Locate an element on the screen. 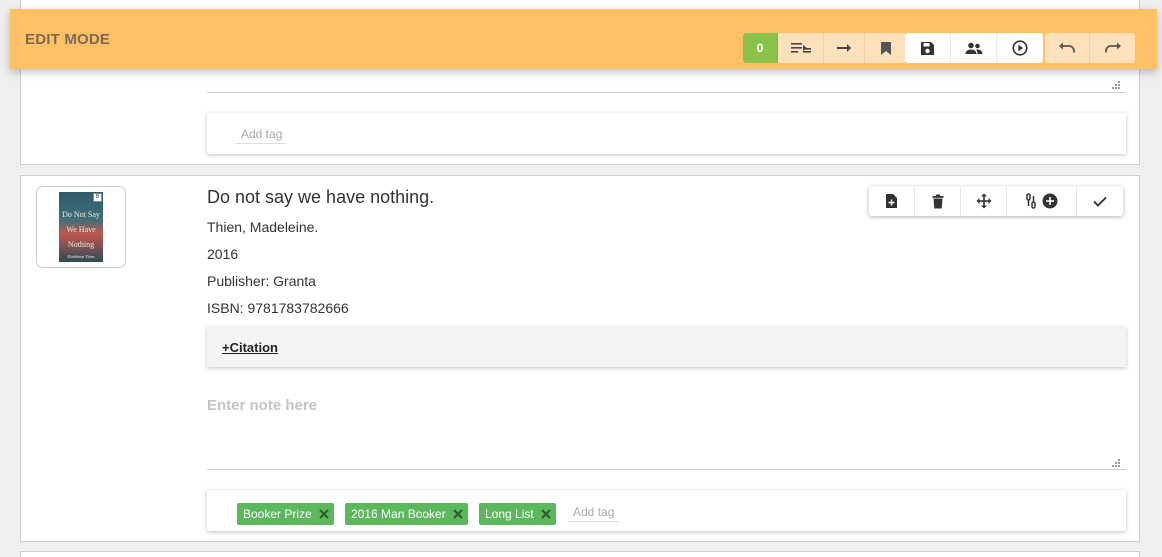 This screenshot has height=557, width=1162. arrow-right-icon is located at coordinates (844, 48).